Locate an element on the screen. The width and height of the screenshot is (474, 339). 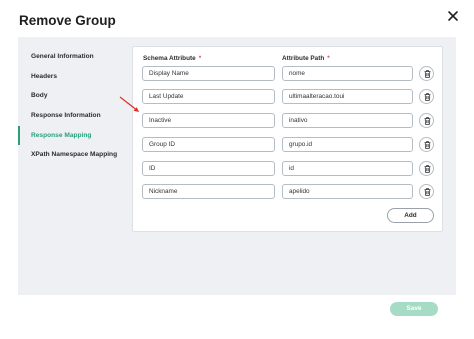
attribute-path-field: inativo is located at coordinates (347, 120).